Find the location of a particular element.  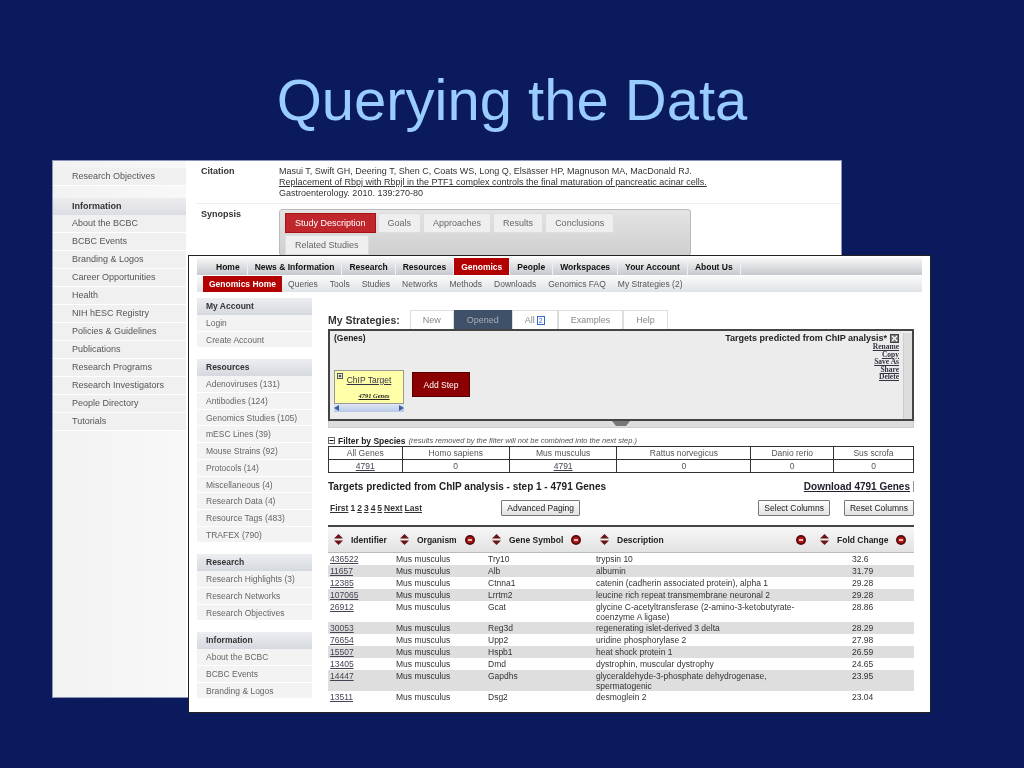

tab: Opened is located at coordinates (482, 319).